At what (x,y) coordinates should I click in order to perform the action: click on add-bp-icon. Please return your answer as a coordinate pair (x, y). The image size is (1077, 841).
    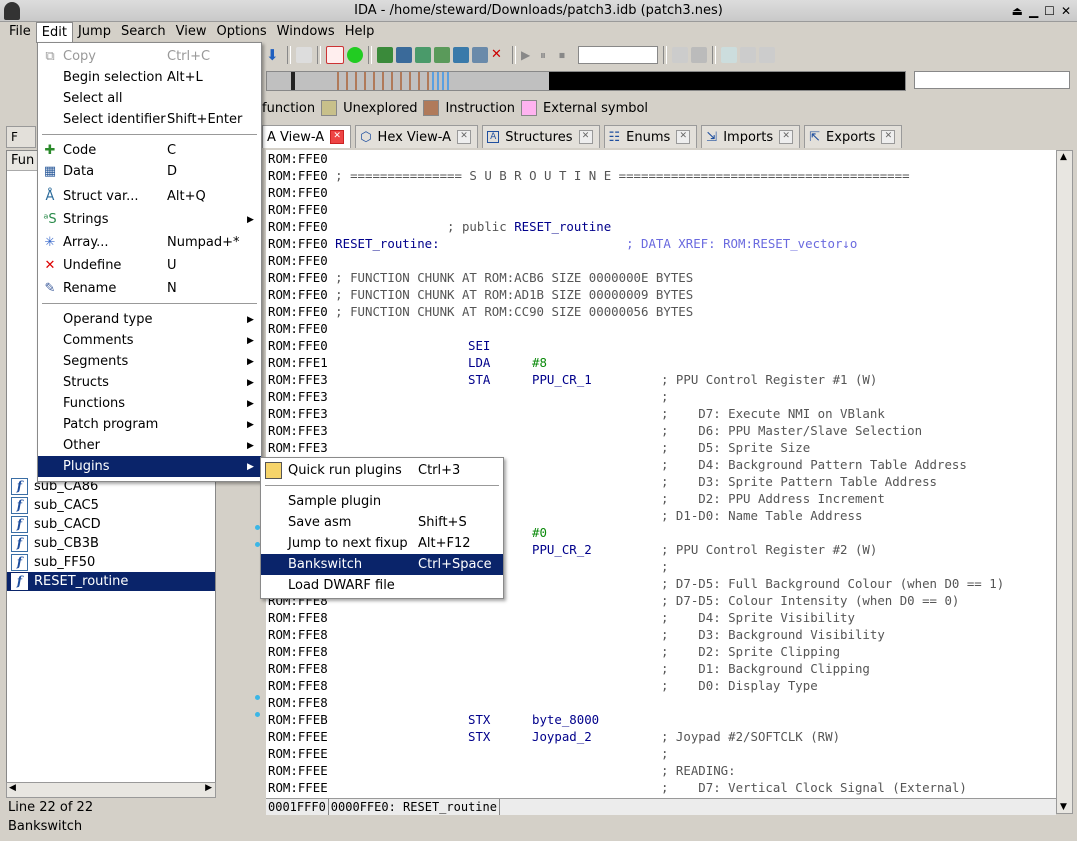
    Looking at the image, I should click on (748, 55).